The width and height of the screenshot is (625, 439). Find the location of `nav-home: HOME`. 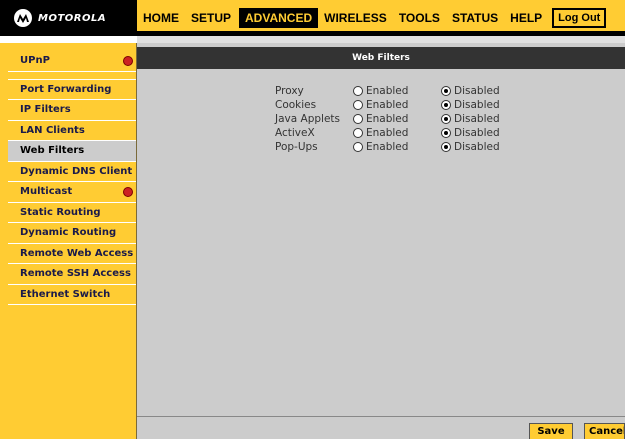

nav-home: HOME is located at coordinates (161, 18).